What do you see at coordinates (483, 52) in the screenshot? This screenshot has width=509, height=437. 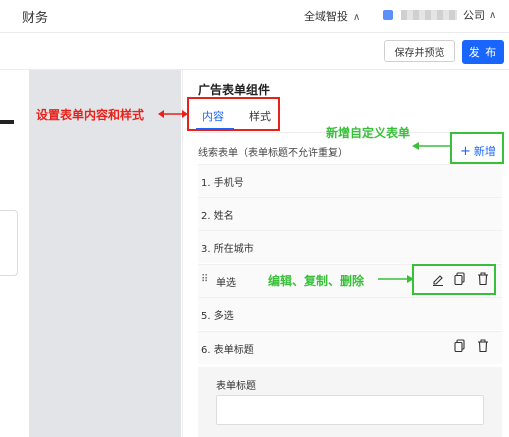 I see `publish-button: 发 布` at bounding box center [483, 52].